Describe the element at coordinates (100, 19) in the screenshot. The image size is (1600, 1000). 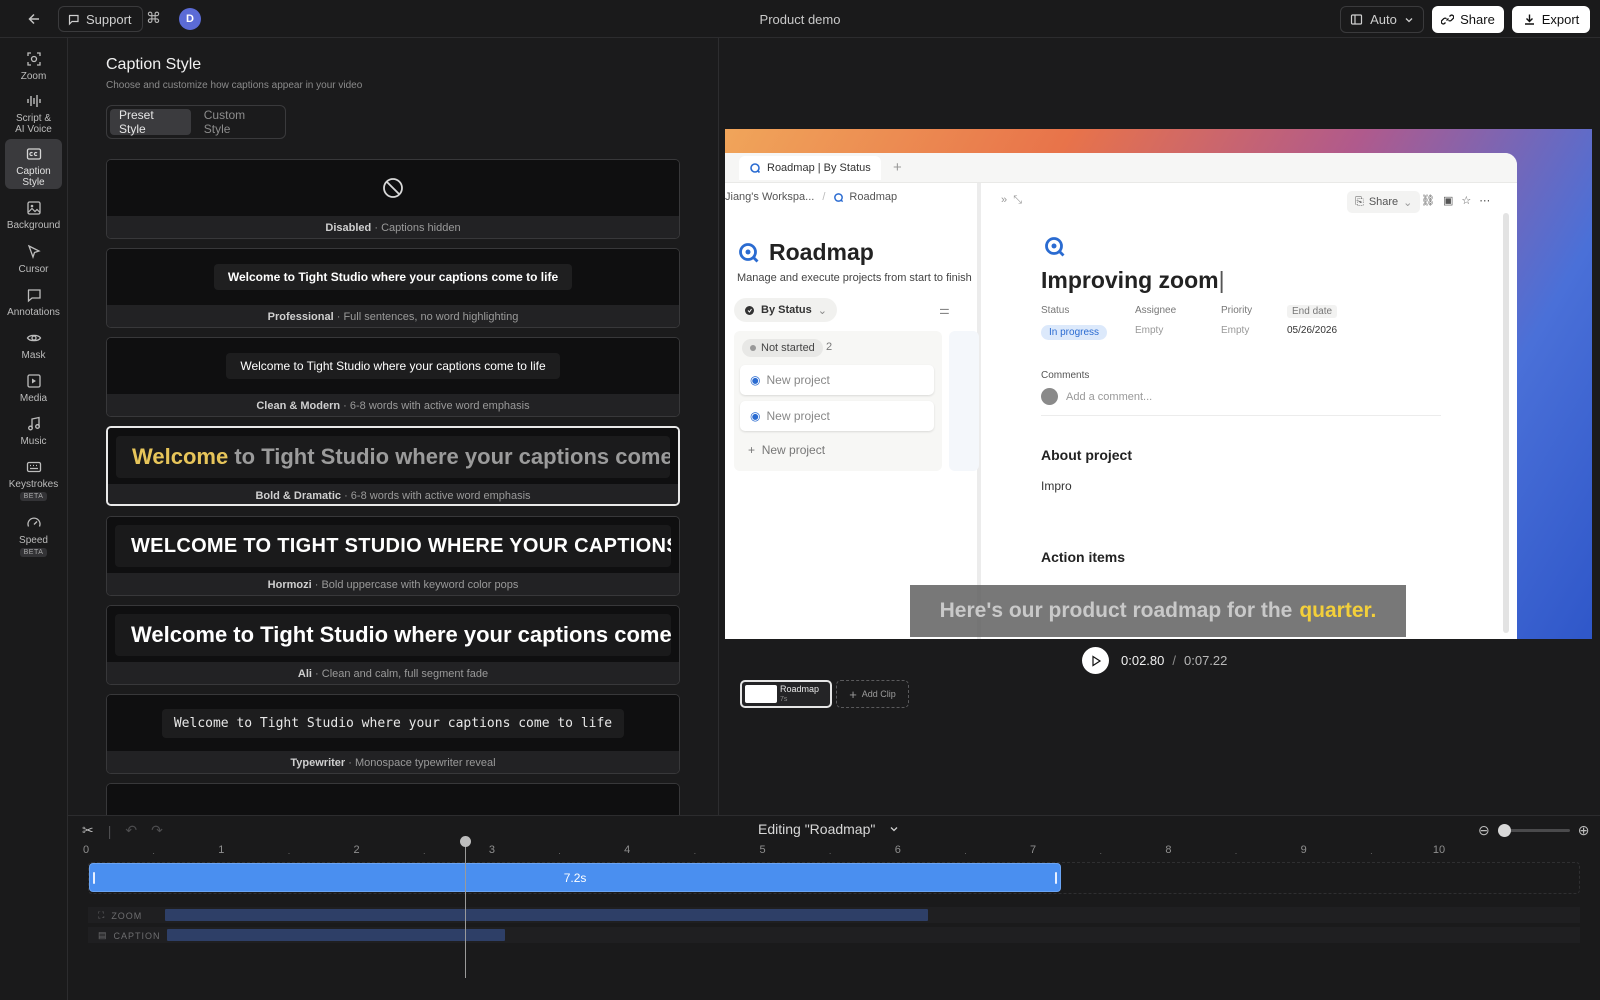
I see `support-button: Support` at that location.